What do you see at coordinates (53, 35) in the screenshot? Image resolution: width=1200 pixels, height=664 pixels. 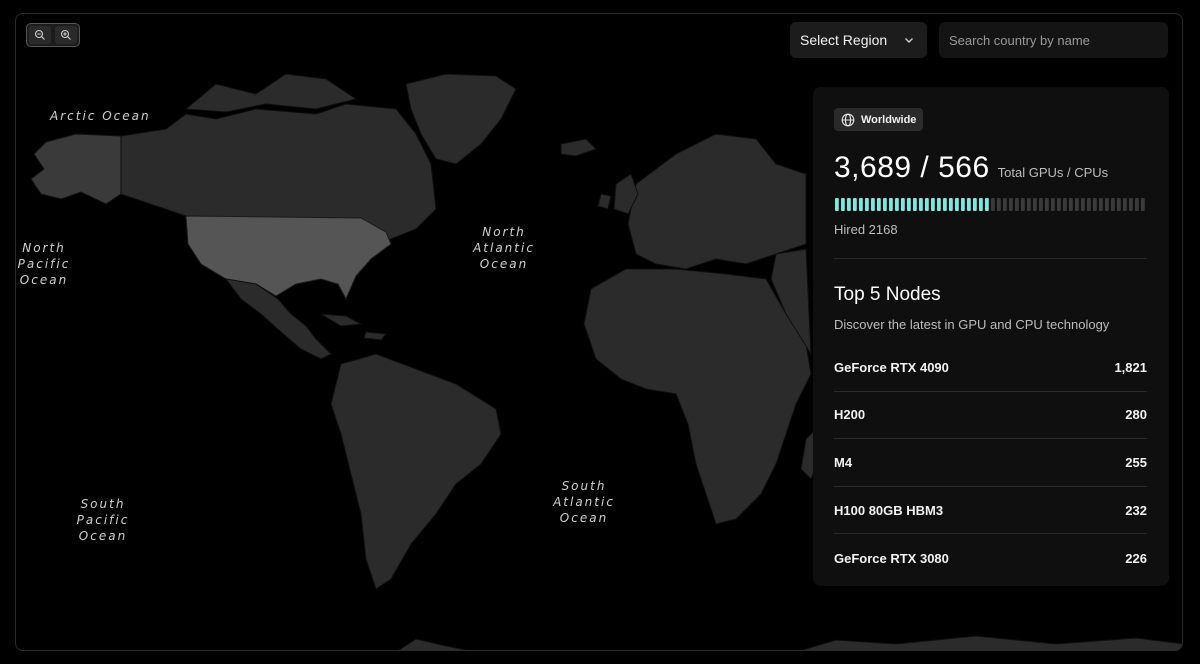 I see `zoom-controls` at bounding box center [53, 35].